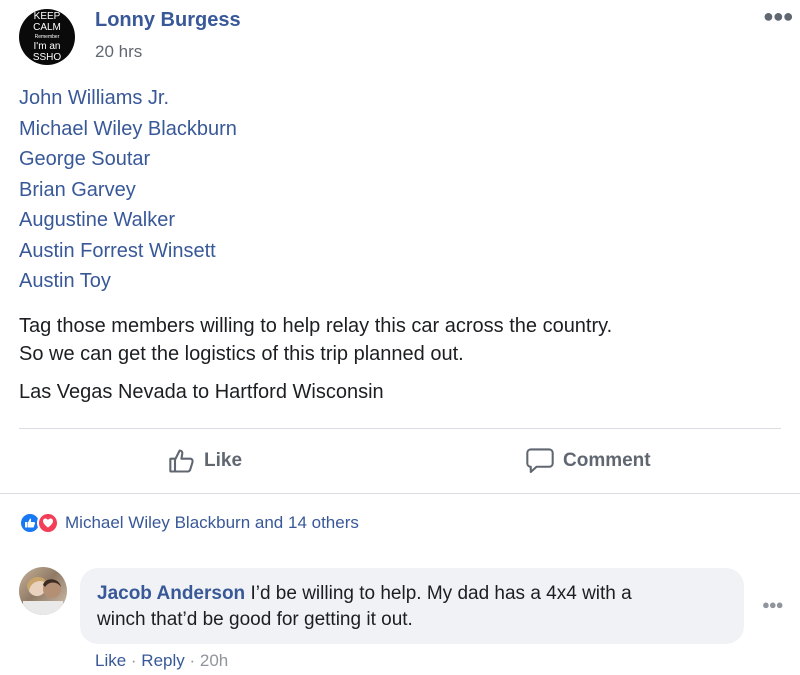 This screenshot has height=675, width=800. What do you see at coordinates (540, 460) in the screenshot?
I see `comment-bubble-icon` at bounding box center [540, 460].